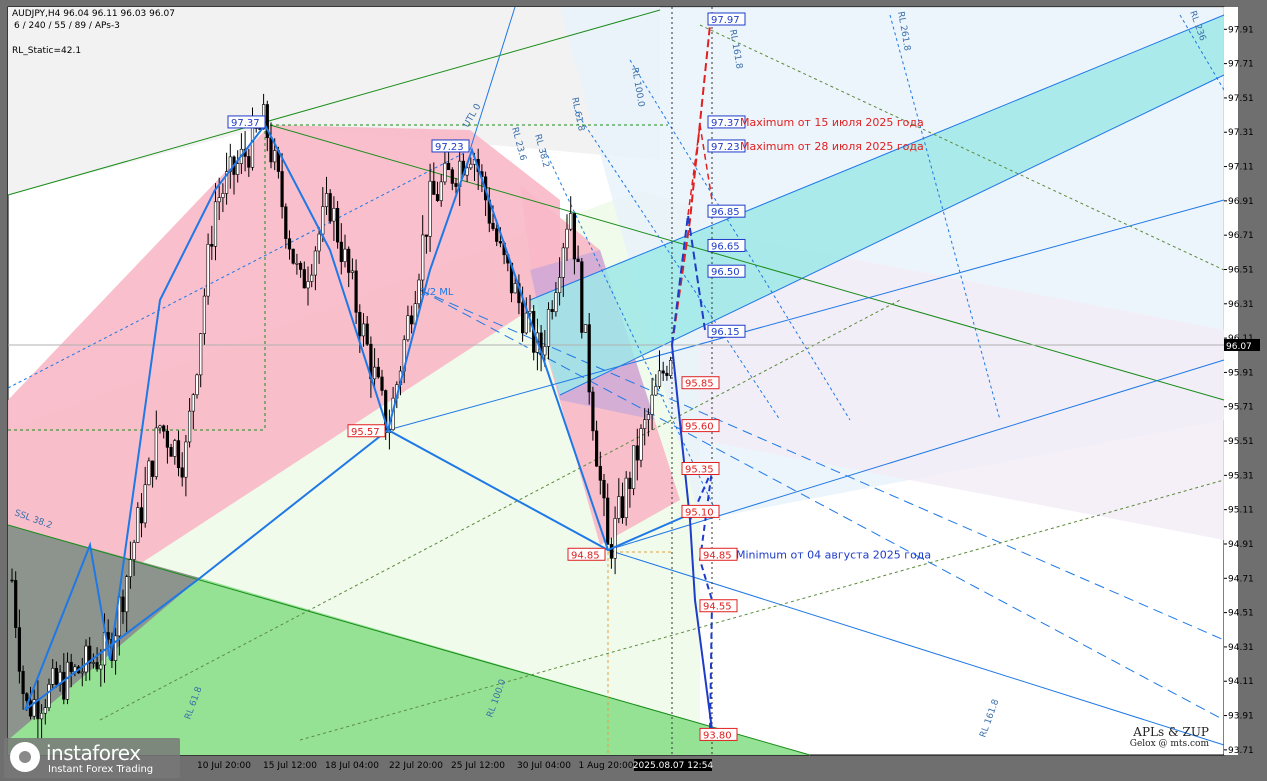 The image size is (1267, 781). I want to click on level-9797: 97.97, so click(725, 20).